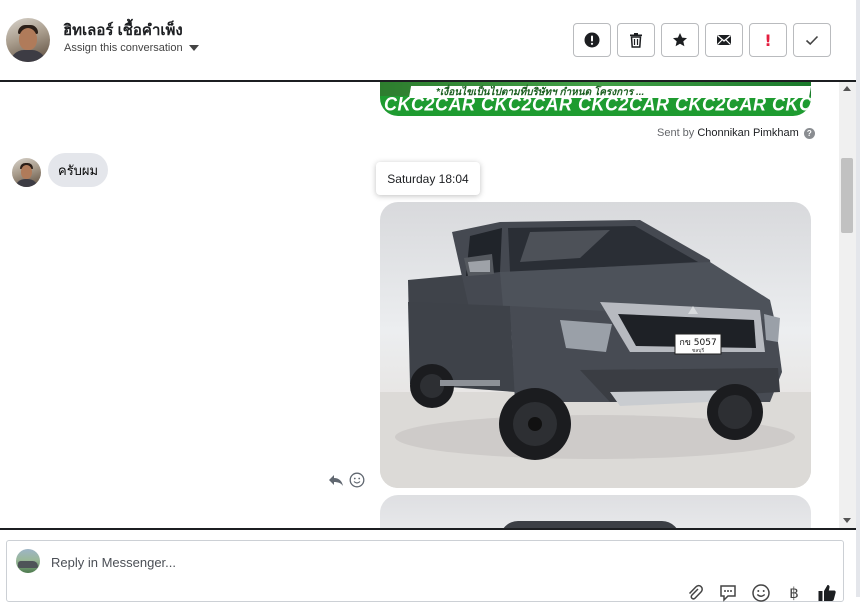 The image size is (860, 603). I want to click on follow-up-button: !, so click(768, 40).